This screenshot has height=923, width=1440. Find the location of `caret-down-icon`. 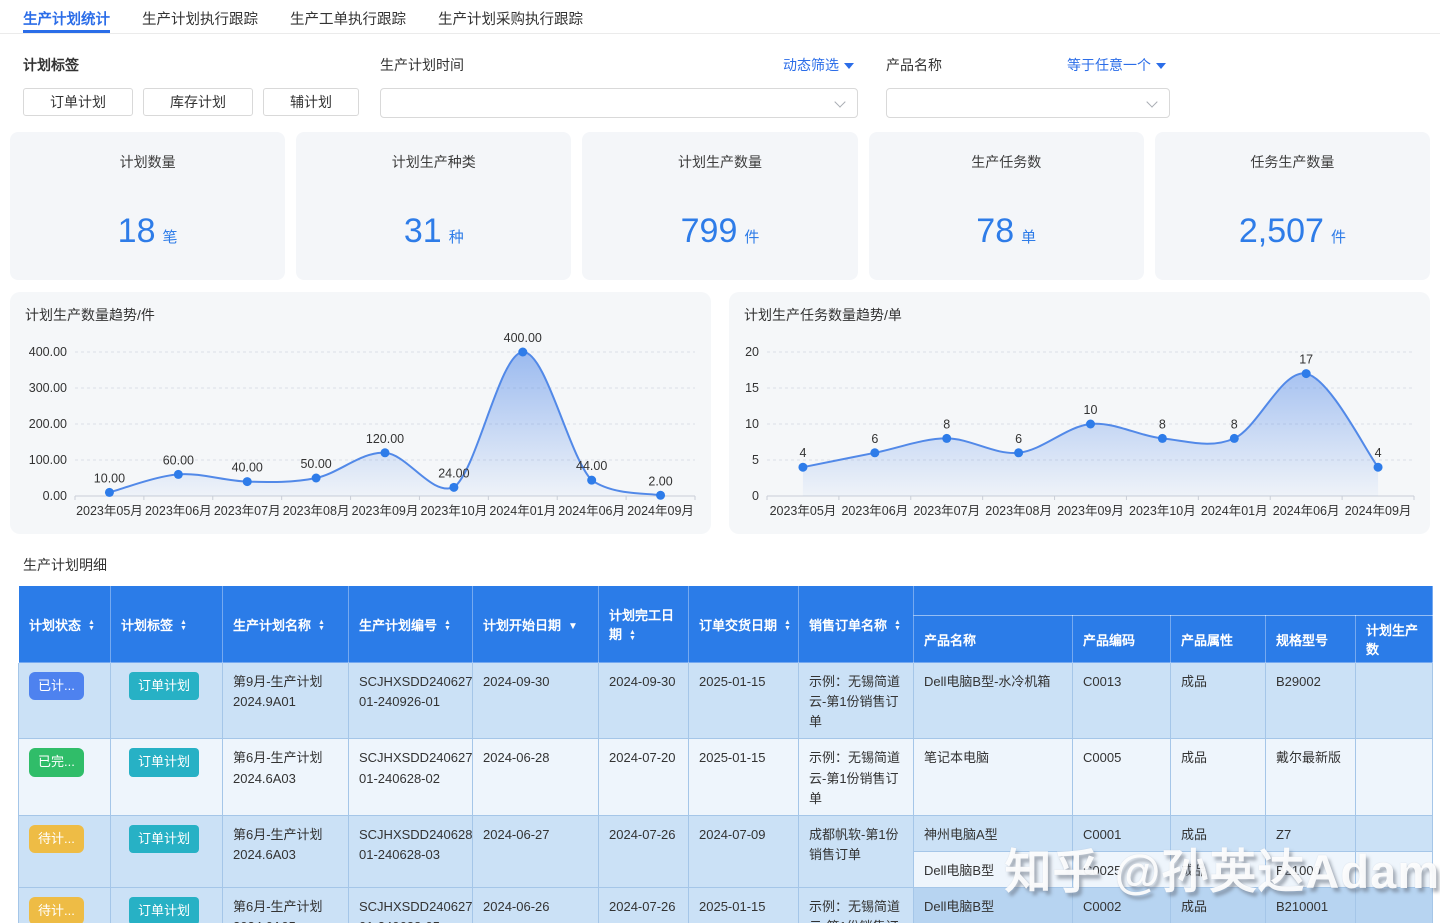

caret-down-icon is located at coordinates (1161, 66).